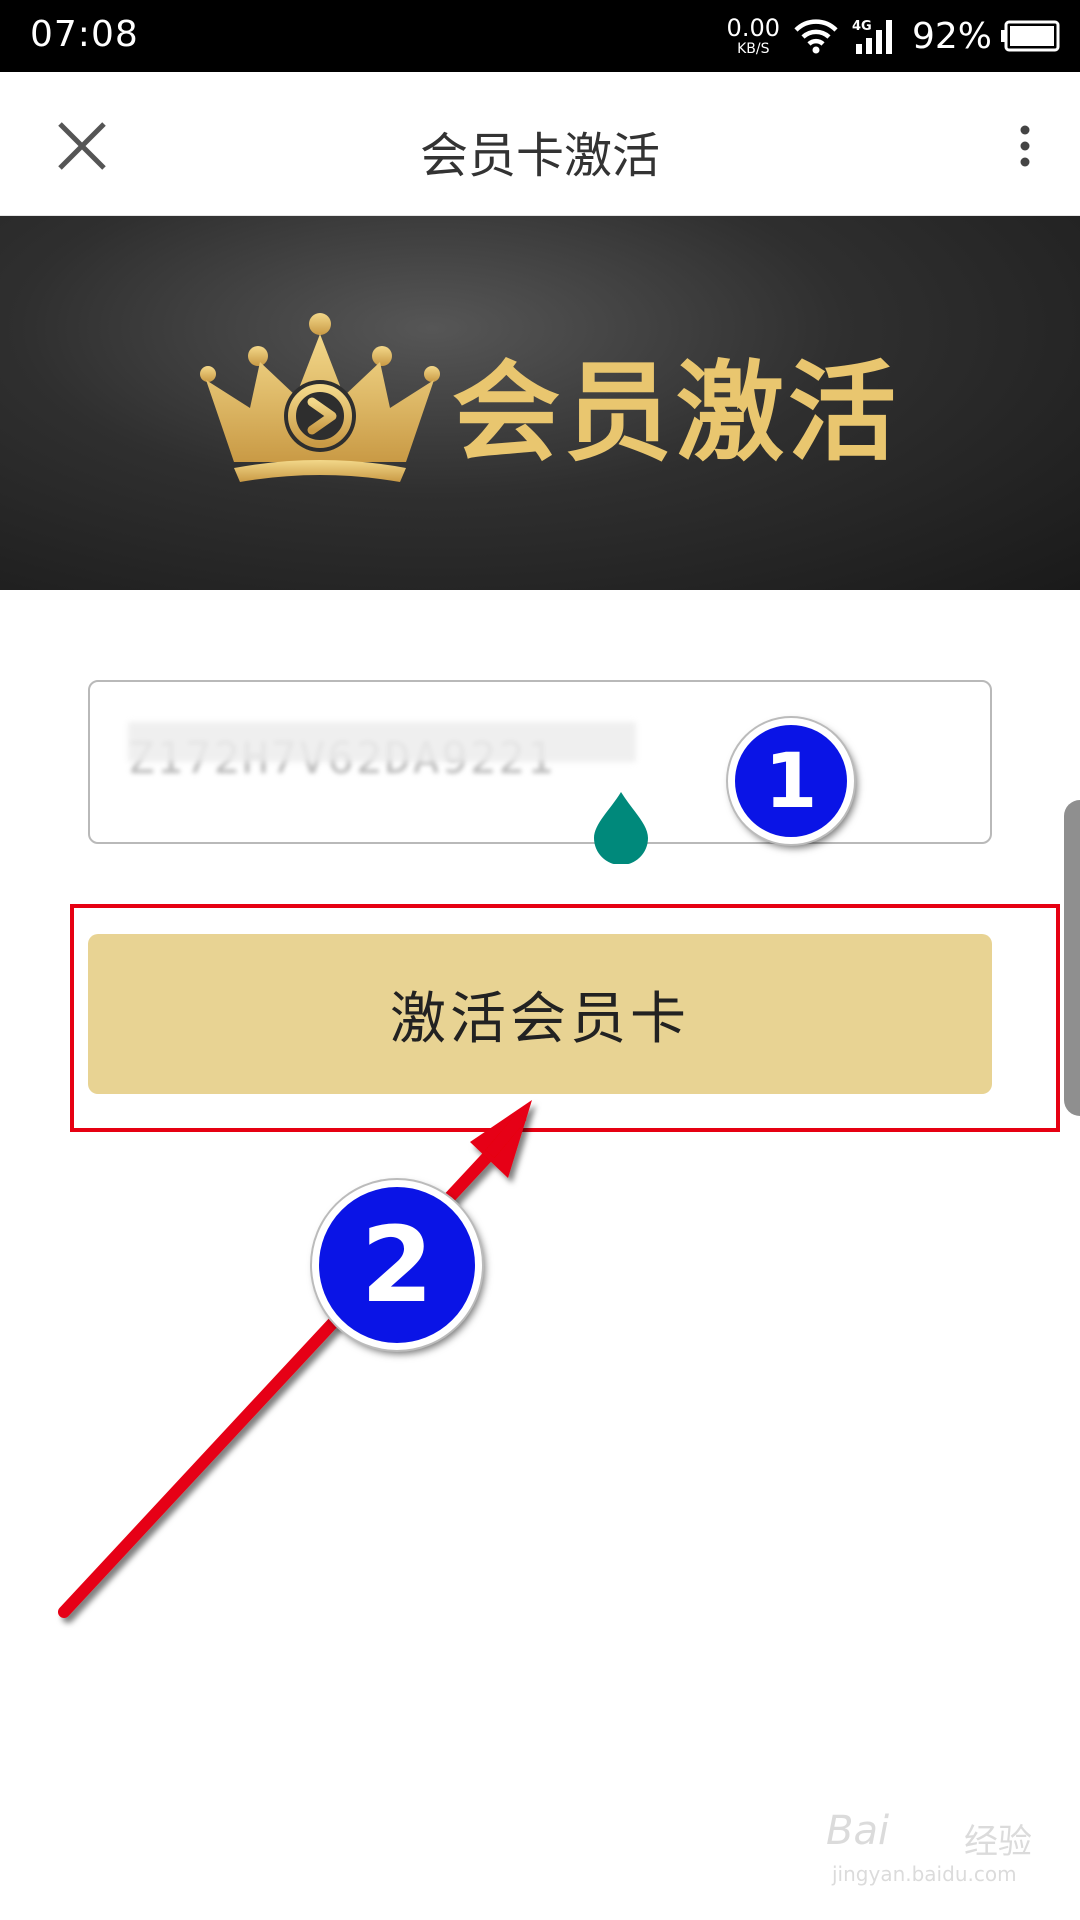 The image size is (1080, 1920). I want to click on status-indicators: 0.00 KB/S 4G 92%, so click(893, 36).